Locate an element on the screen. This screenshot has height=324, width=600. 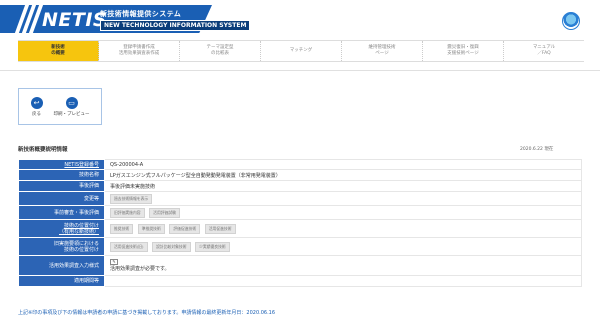
ret-position-tag: 設計比較対象技術 is located at coordinates (171, 246).